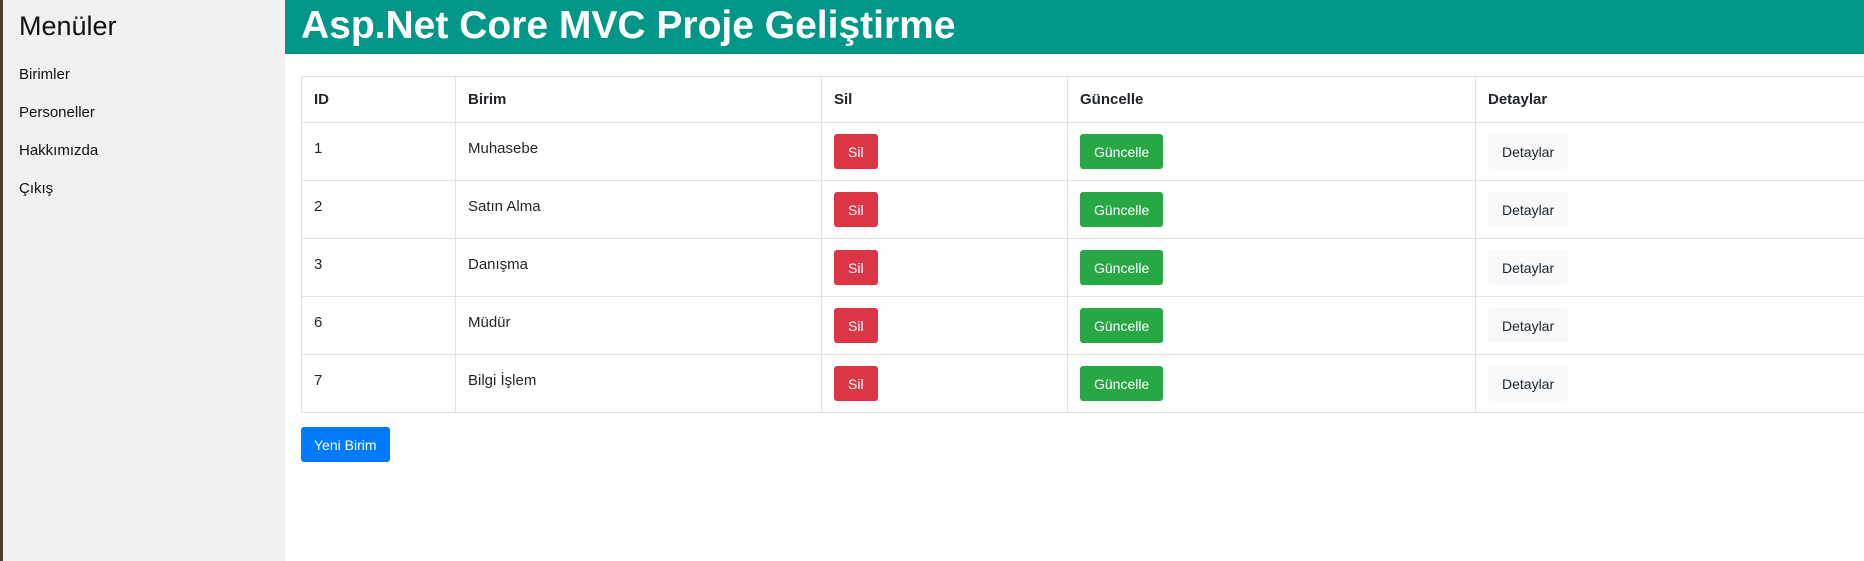 This screenshot has width=1864, height=561. Describe the element at coordinates (638, 209) in the screenshot. I see `cell-birim: Satın Alma` at that location.